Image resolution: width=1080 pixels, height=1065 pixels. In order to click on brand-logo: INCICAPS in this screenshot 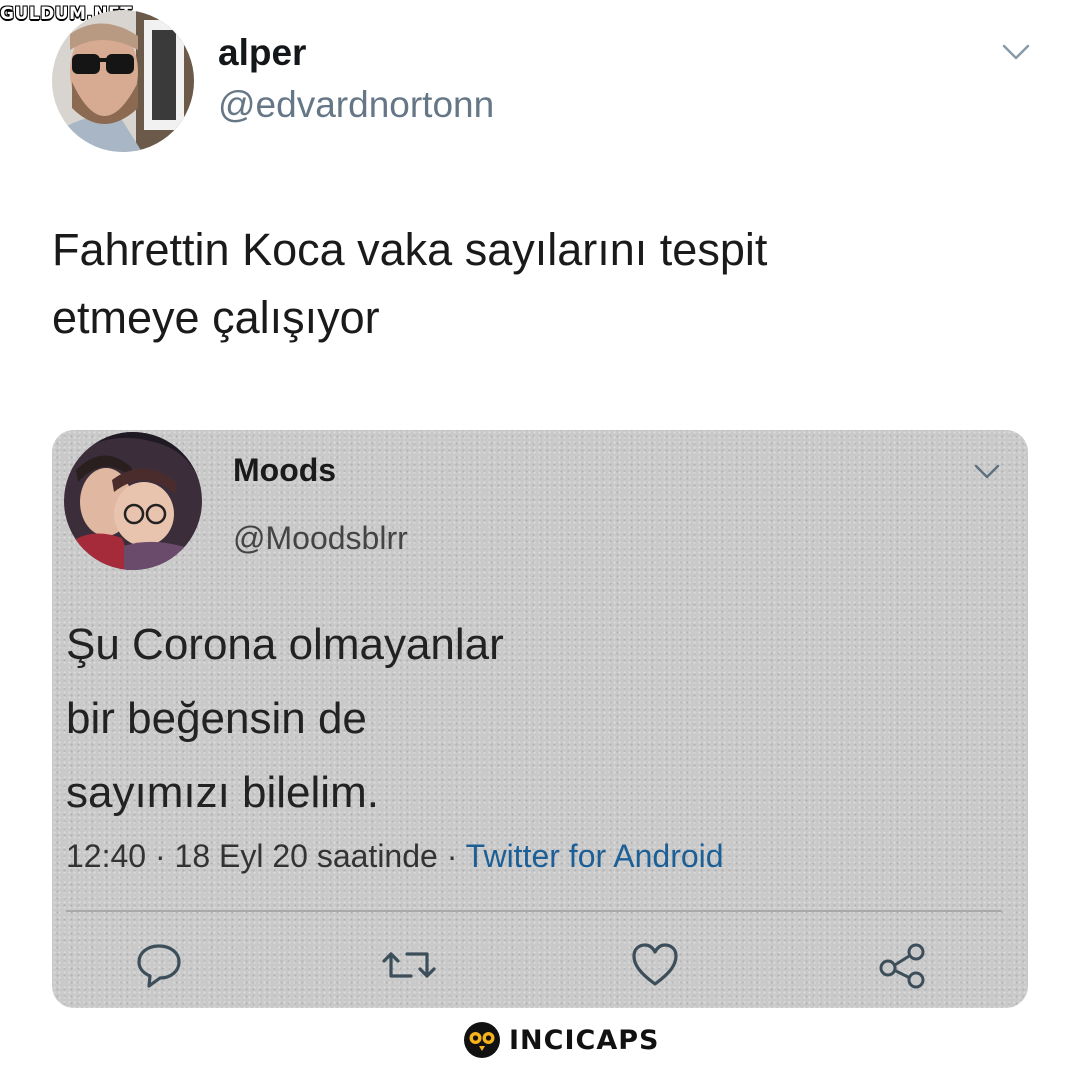, I will do `click(561, 1040)`.